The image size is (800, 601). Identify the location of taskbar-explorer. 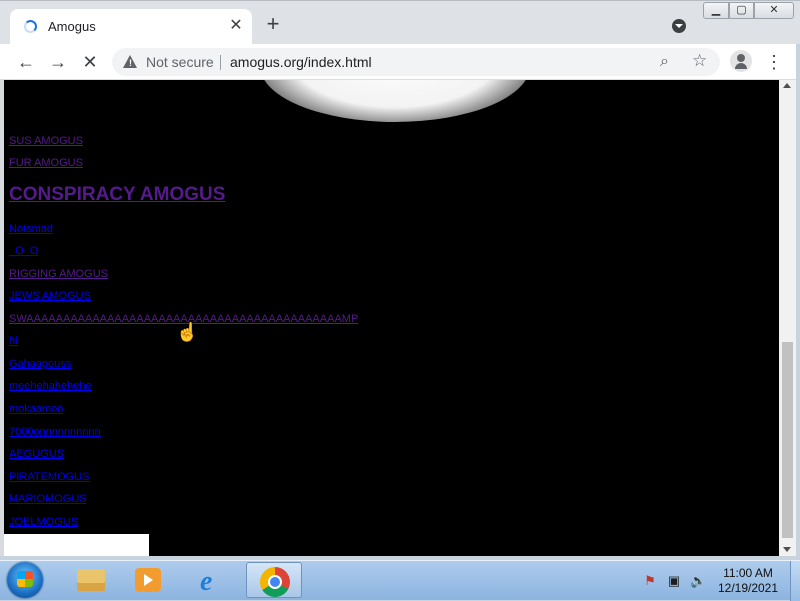
(90, 580).